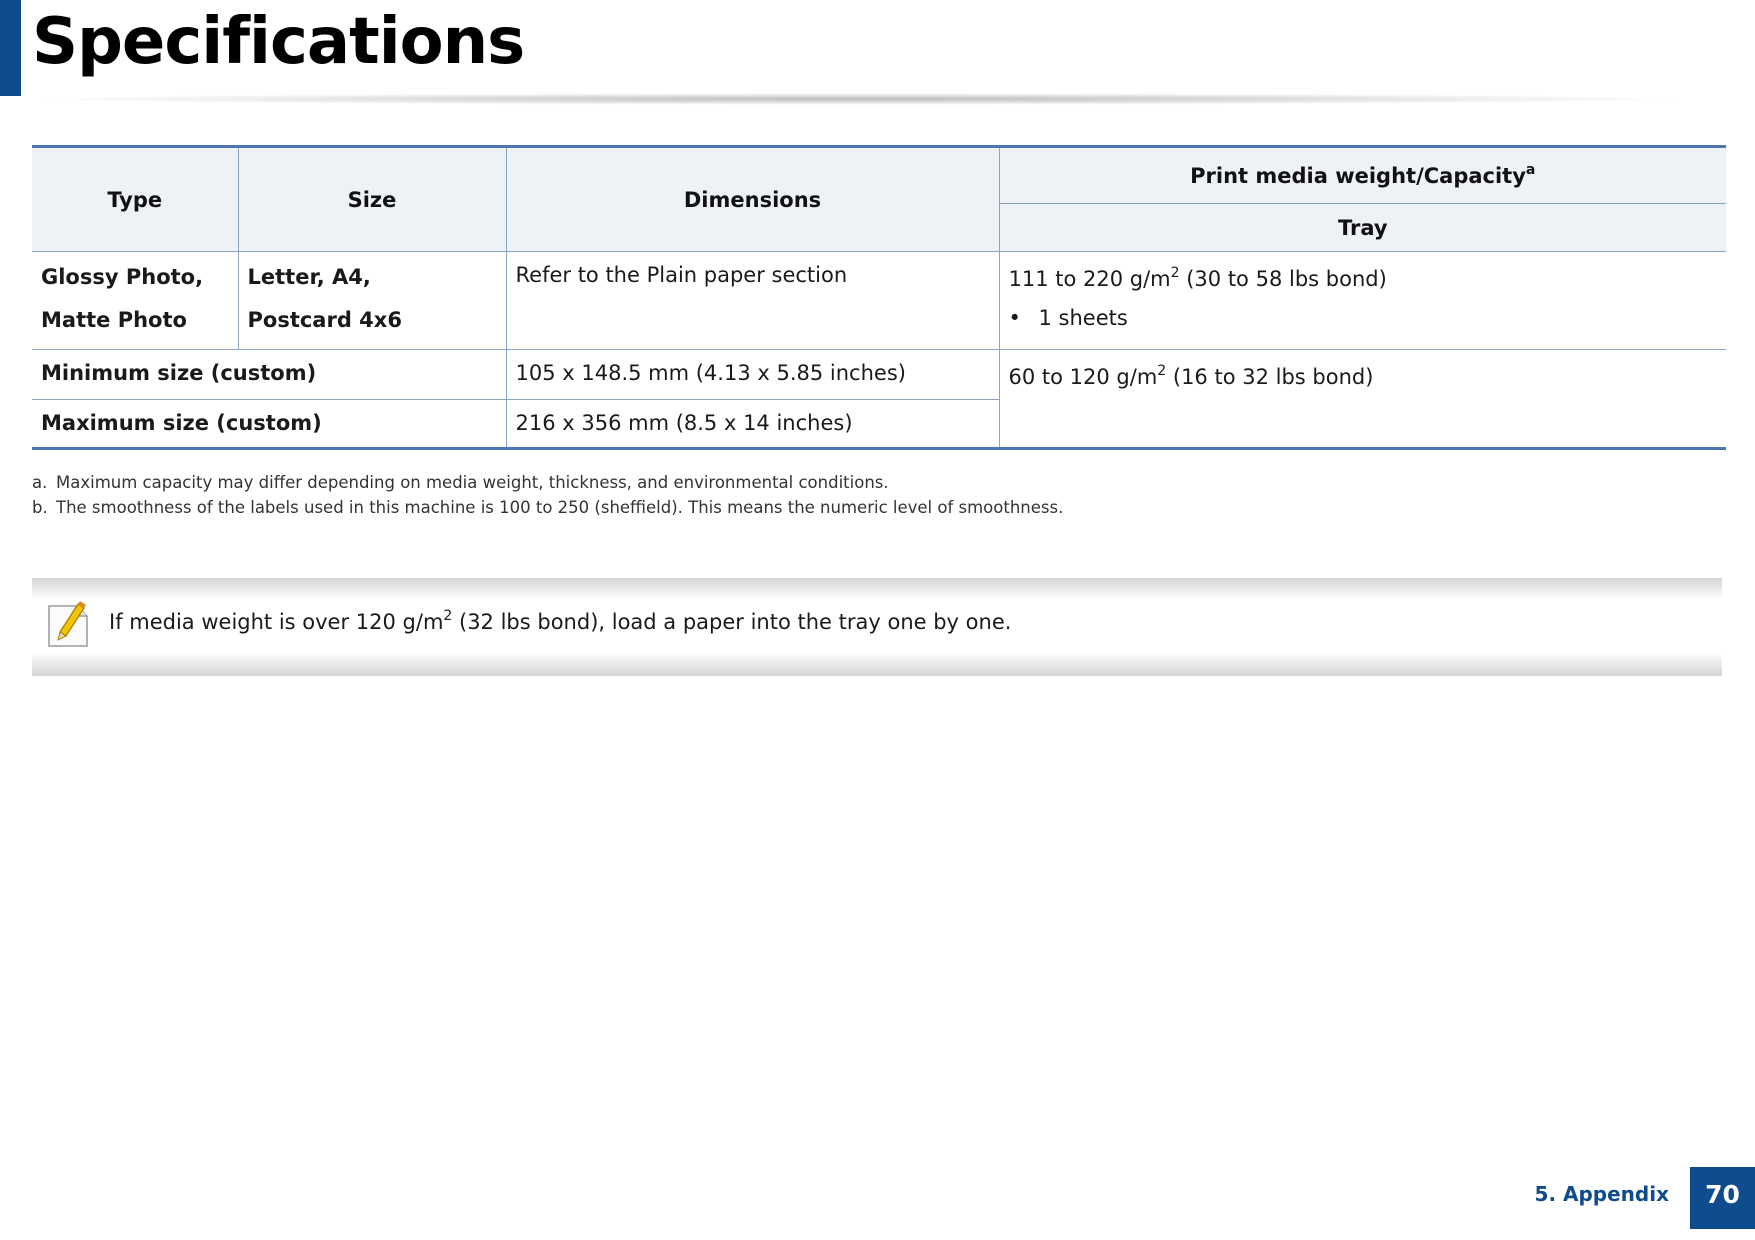 The image size is (1755, 1240). I want to click on footnote-ref-a: a, so click(1530, 169).